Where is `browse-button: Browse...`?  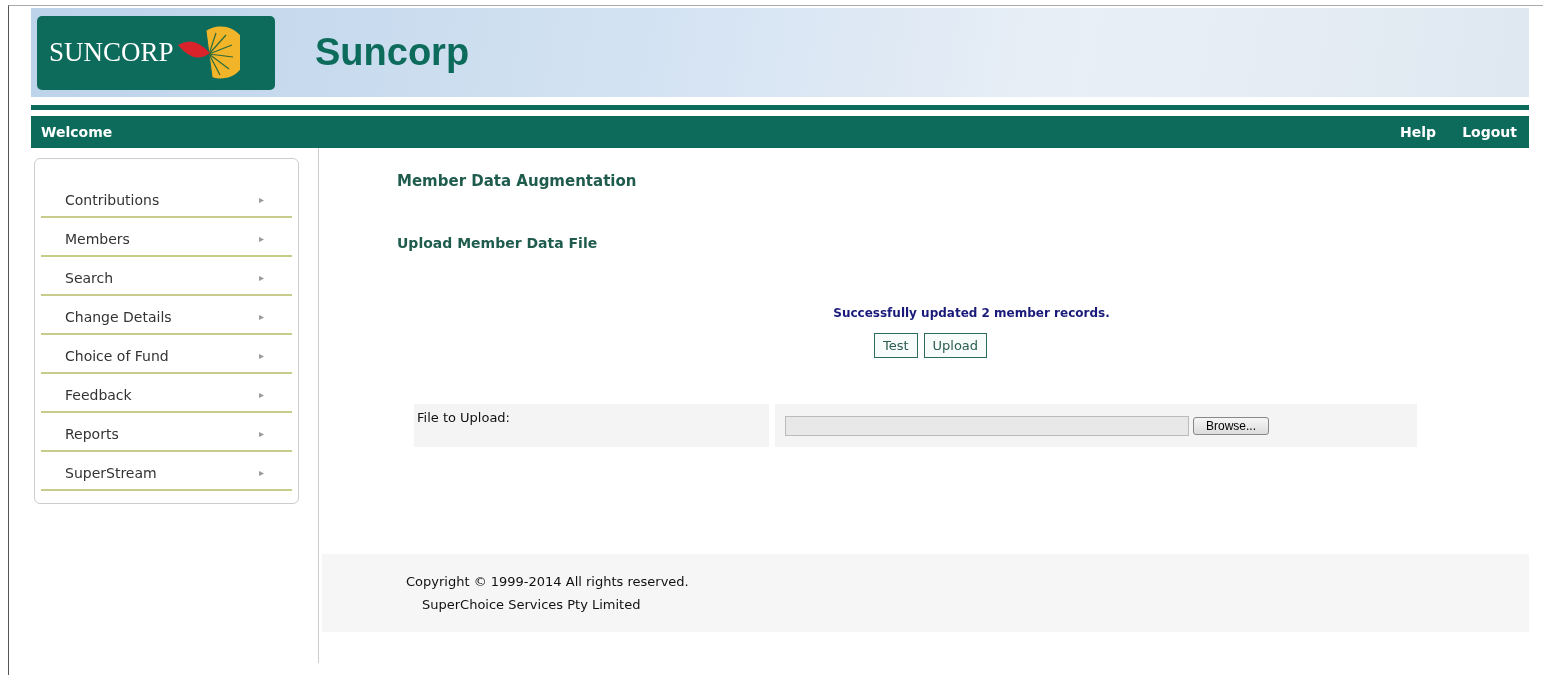 browse-button: Browse... is located at coordinates (1231, 425).